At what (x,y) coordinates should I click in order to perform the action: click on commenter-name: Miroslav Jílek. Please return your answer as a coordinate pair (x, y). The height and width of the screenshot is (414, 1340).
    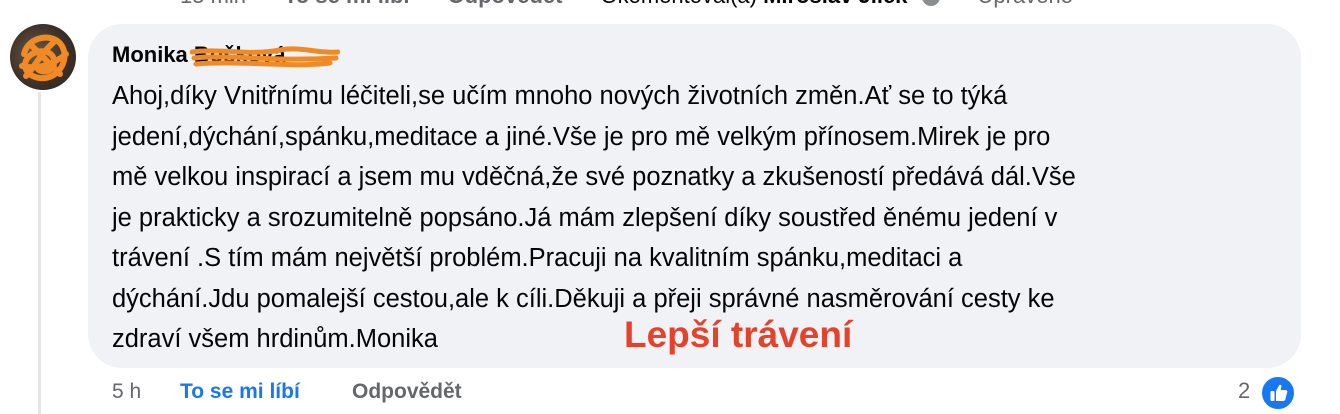
    Looking at the image, I should click on (835, 4).